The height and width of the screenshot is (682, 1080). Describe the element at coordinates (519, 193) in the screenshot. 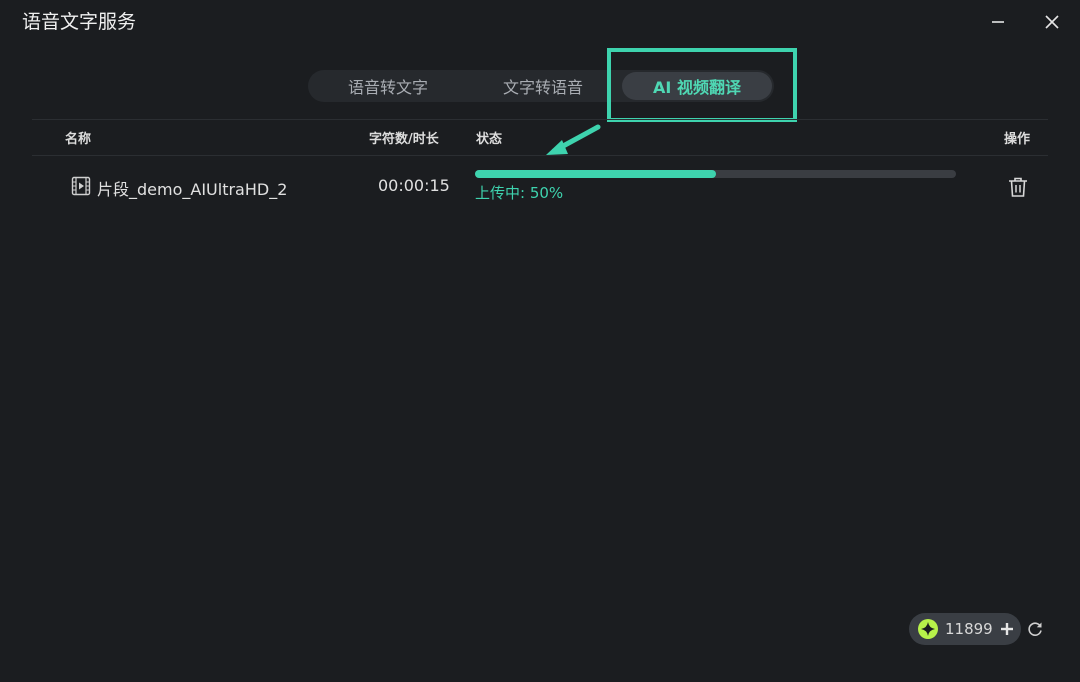

I see `upload-status-text: 上传中: 50%` at that location.